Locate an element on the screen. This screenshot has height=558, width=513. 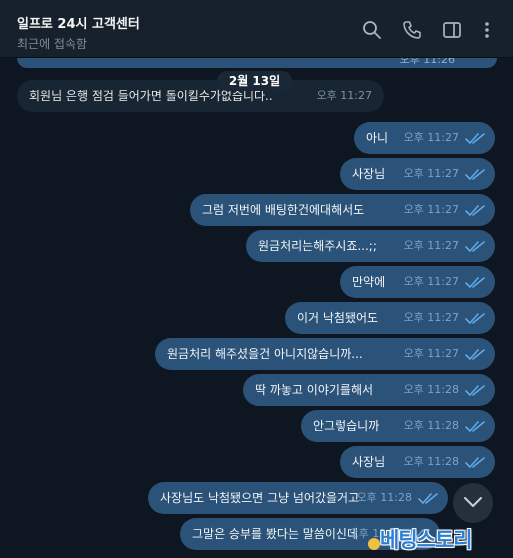
search-icon is located at coordinates (372, 30).